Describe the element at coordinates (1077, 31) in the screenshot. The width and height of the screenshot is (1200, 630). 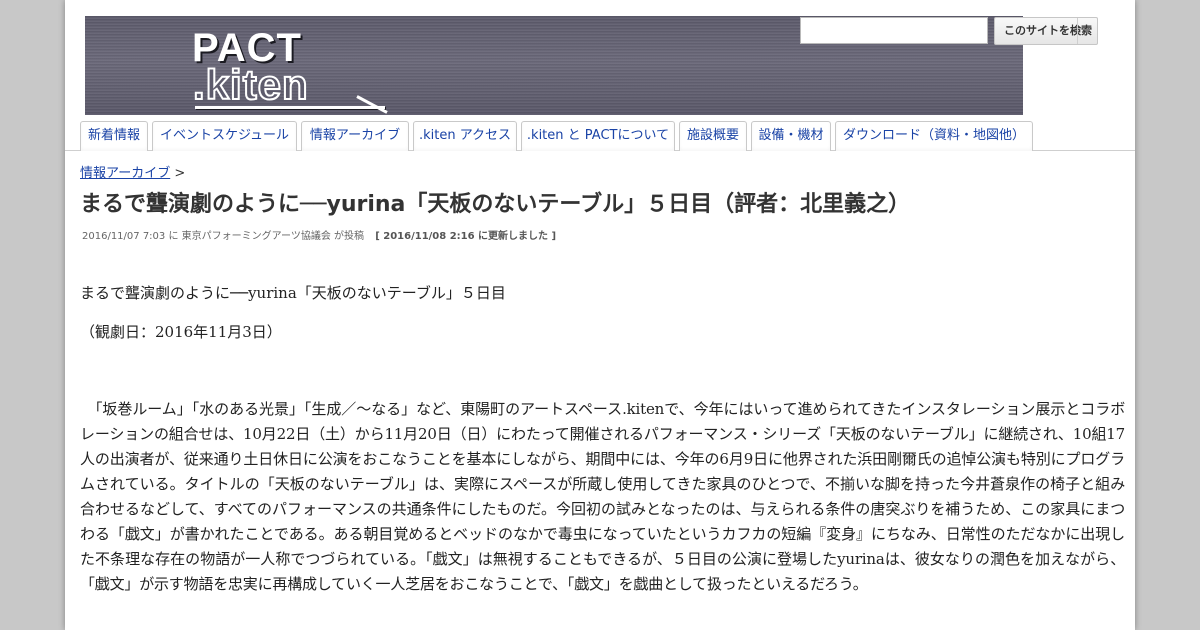
I see `search-button-divider` at that location.